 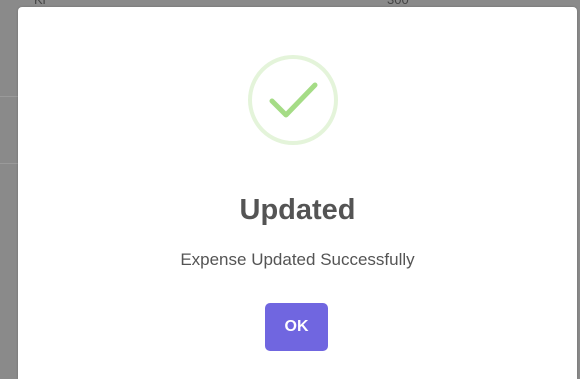 I want to click on dialog-message: Expense Updated Successfully, so click(x=297, y=259).